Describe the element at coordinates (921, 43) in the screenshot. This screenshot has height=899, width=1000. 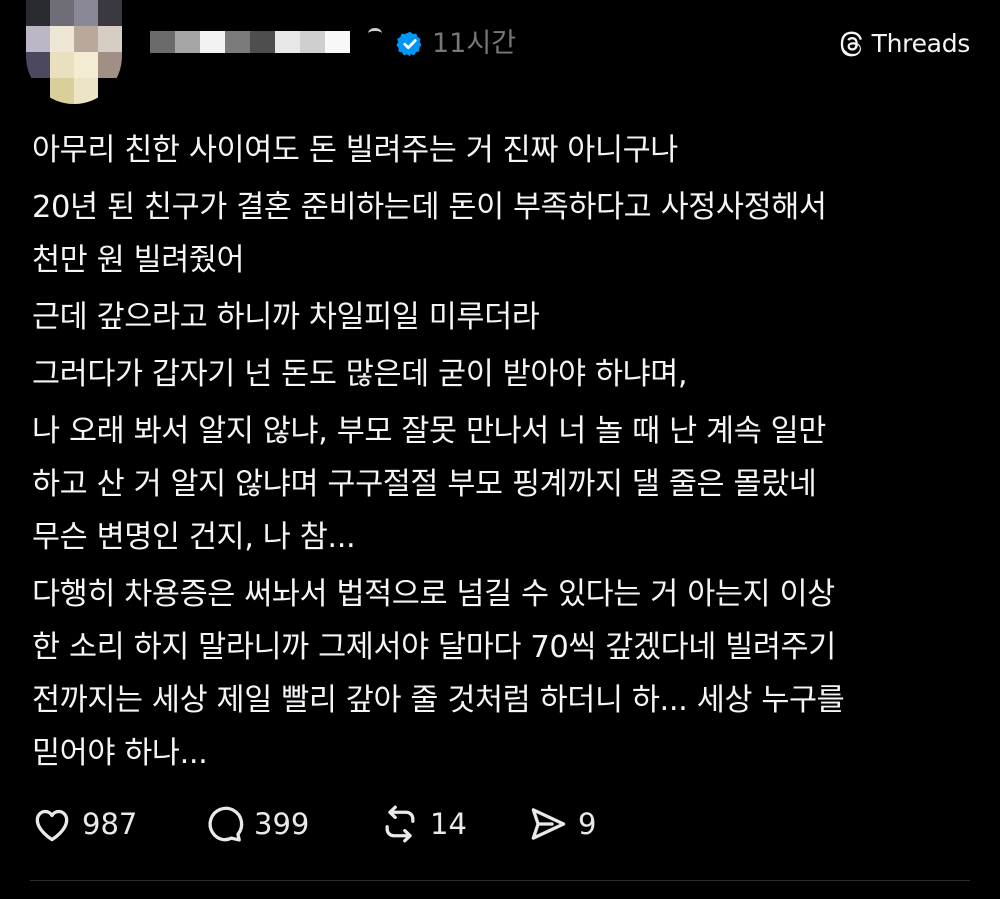
I see `brand-label: Threads` at that location.